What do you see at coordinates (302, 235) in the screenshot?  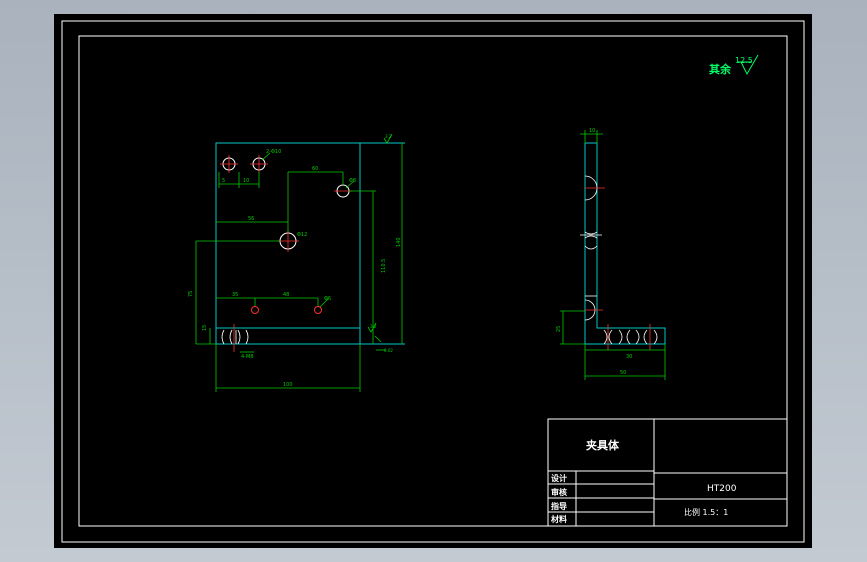 I see `dim-phi12: Φ12` at bounding box center [302, 235].